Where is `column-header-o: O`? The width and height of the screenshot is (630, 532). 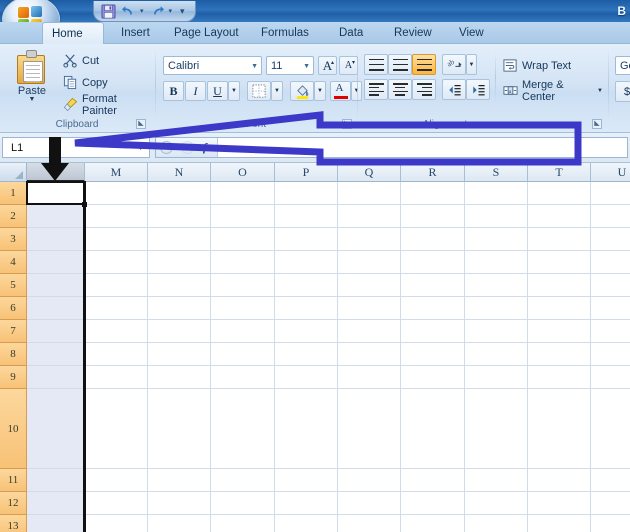
column-header-o: O is located at coordinates (243, 172).